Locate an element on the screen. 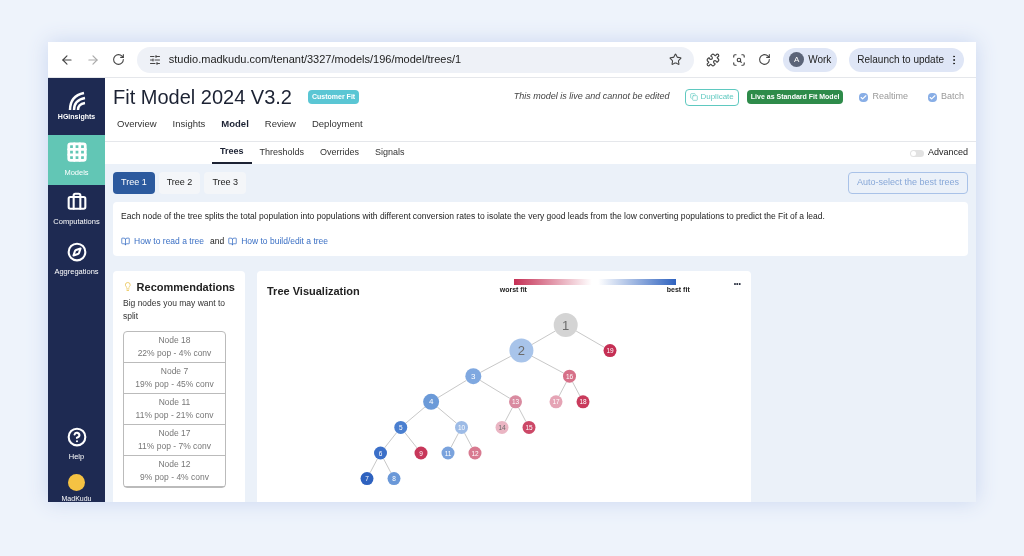 The width and height of the screenshot is (1024, 556). tree-node: 1 is located at coordinates (565, 325).